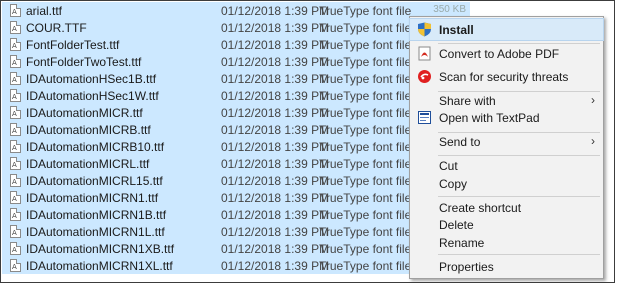  What do you see at coordinates (460, 142) in the screenshot?
I see `menu-label: Send to` at bounding box center [460, 142].